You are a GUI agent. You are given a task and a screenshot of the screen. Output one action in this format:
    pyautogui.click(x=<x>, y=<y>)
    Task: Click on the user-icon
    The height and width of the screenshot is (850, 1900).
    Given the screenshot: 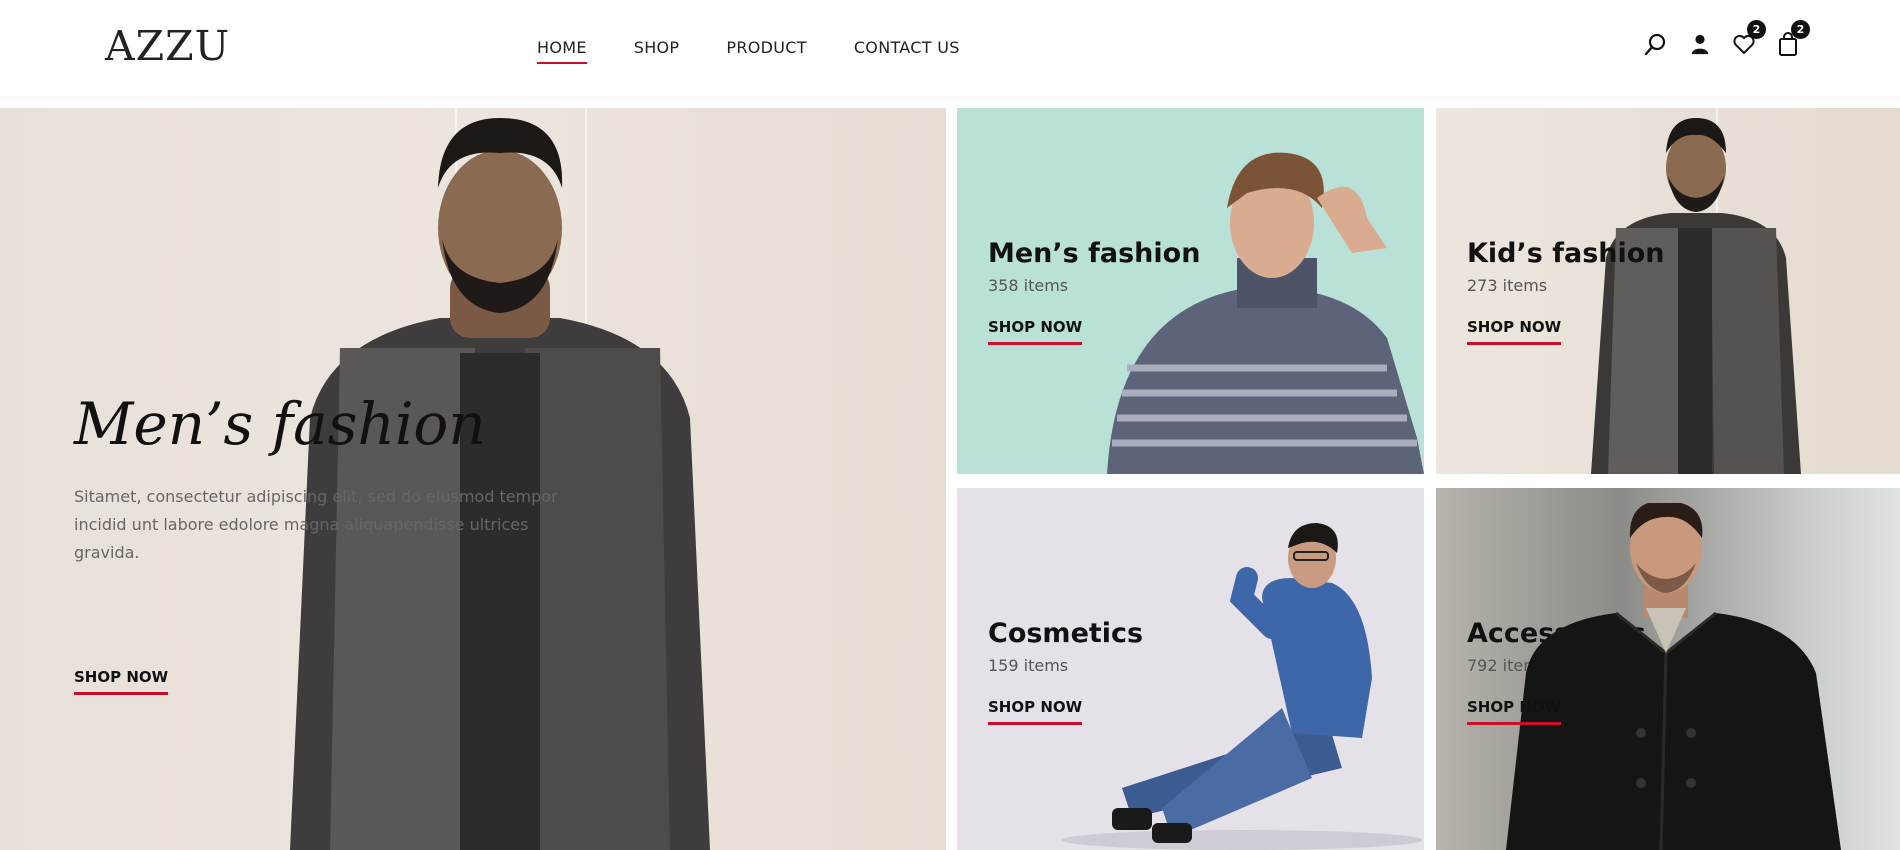 What is the action you would take?
    pyautogui.click(x=1700, y=44)
    